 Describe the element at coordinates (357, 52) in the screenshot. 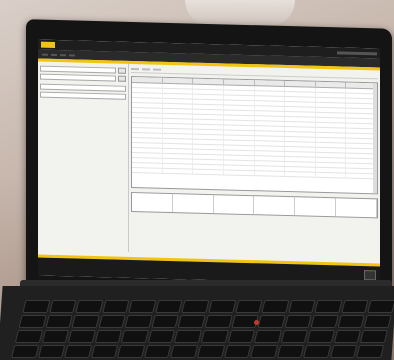

I see `title-bar-controls` at that location.